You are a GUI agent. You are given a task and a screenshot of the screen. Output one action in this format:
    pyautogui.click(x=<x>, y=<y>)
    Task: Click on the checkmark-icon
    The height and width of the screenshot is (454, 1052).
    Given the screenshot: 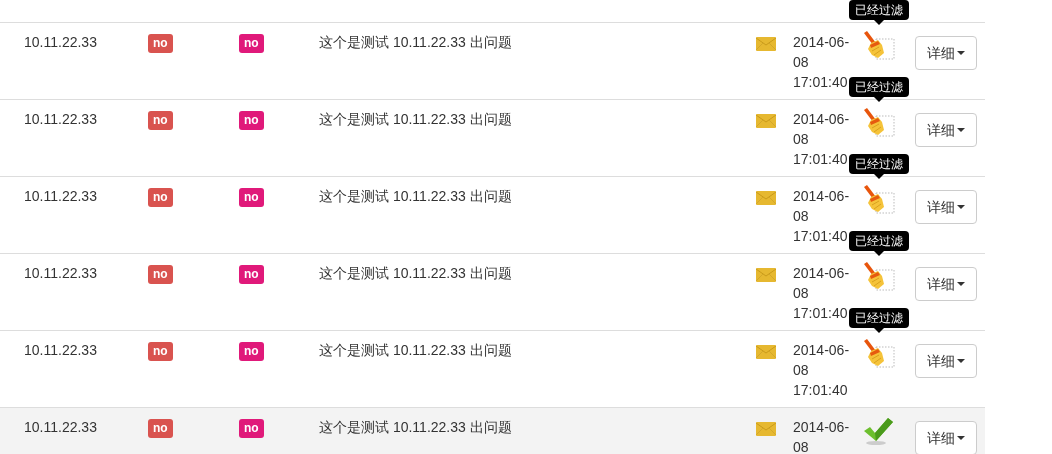 What is the action you would take?
    pyautogui.click(x=878, y=431)
    